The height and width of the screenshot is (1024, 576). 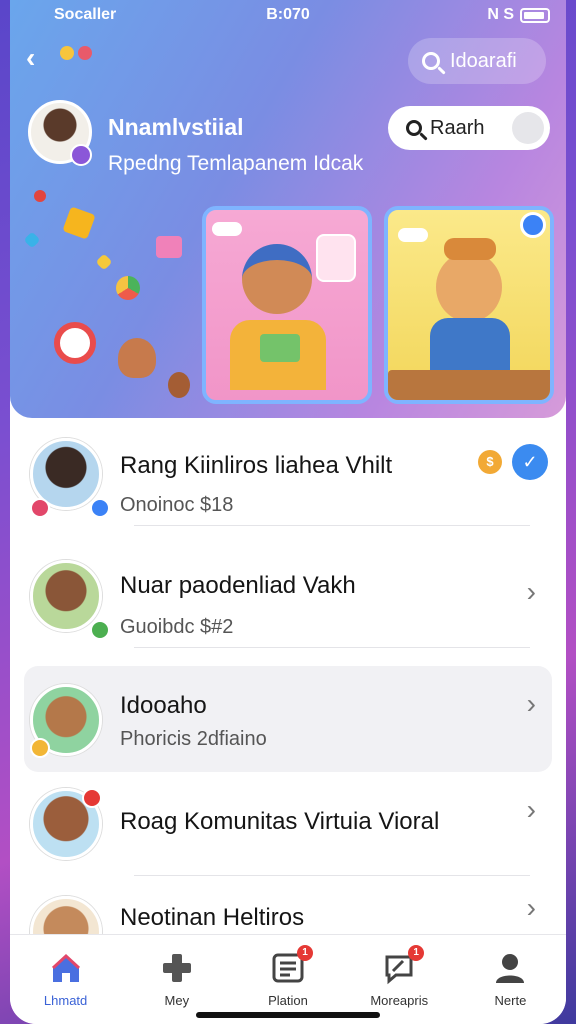 I want to click on decor-ball-icon, so click(x=128, y=288).